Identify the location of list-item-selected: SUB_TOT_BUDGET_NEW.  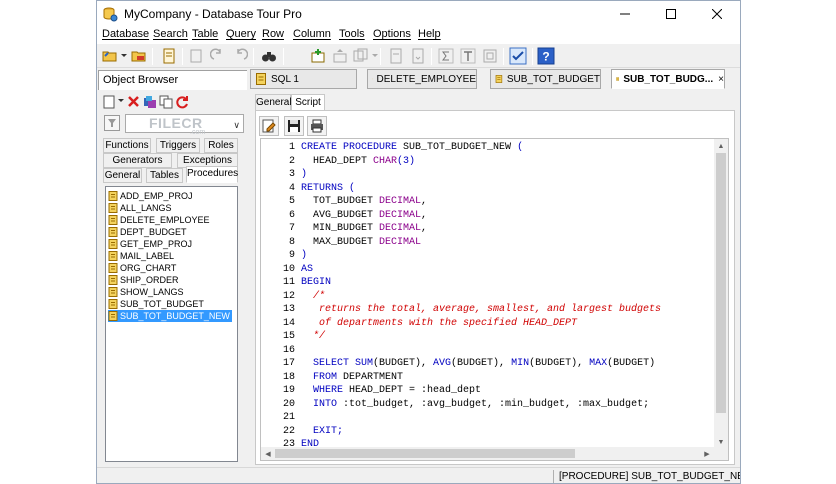
(170, 316).